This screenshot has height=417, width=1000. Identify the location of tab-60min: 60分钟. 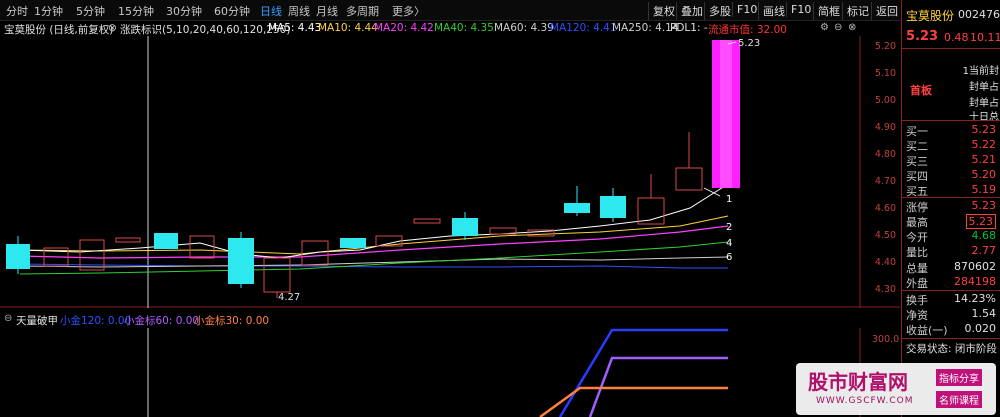
(232, 11).